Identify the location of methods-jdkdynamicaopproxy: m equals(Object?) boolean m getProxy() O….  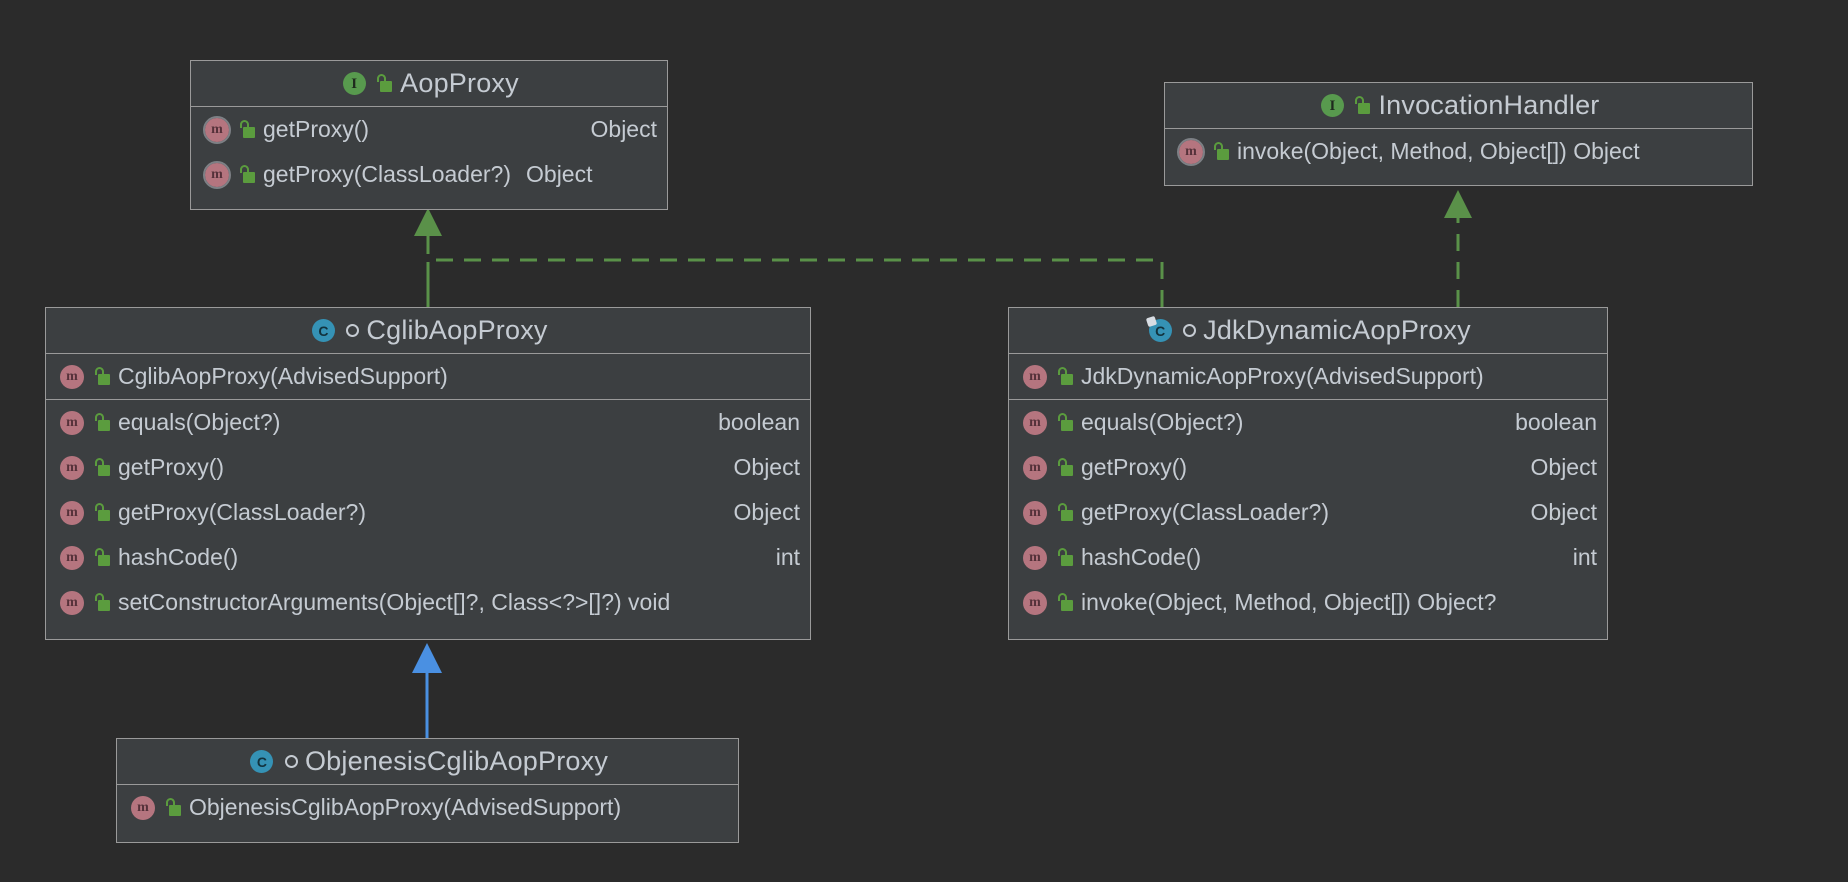
(1308, 512).